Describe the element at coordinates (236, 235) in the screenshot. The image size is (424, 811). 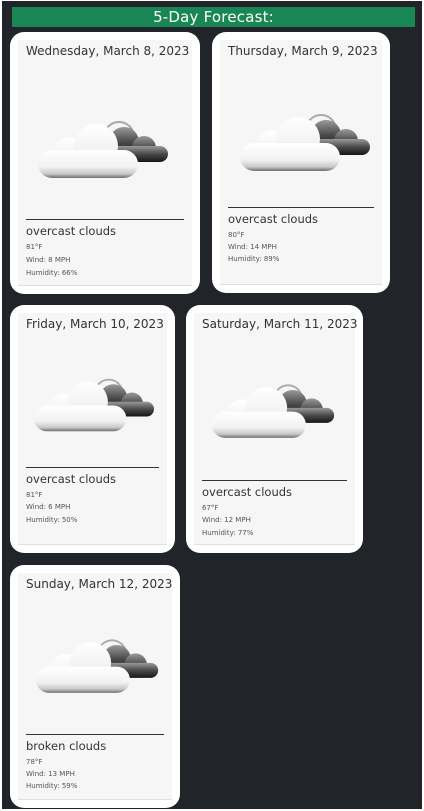
I see `forecast-temp: 80°F` at that location.